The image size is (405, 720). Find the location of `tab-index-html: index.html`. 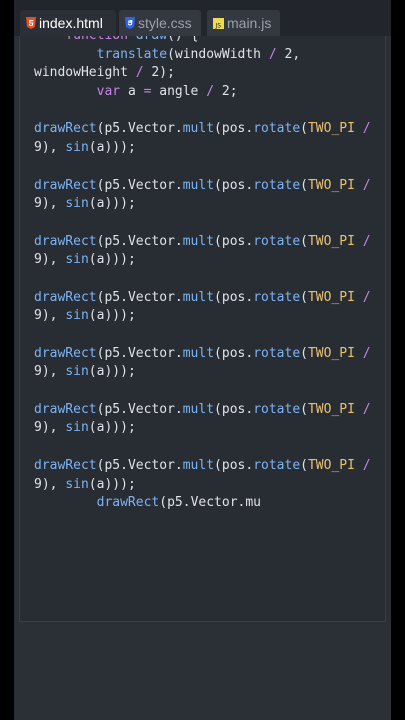

tab-index-html: index.html is located at coordinates (68, 23).